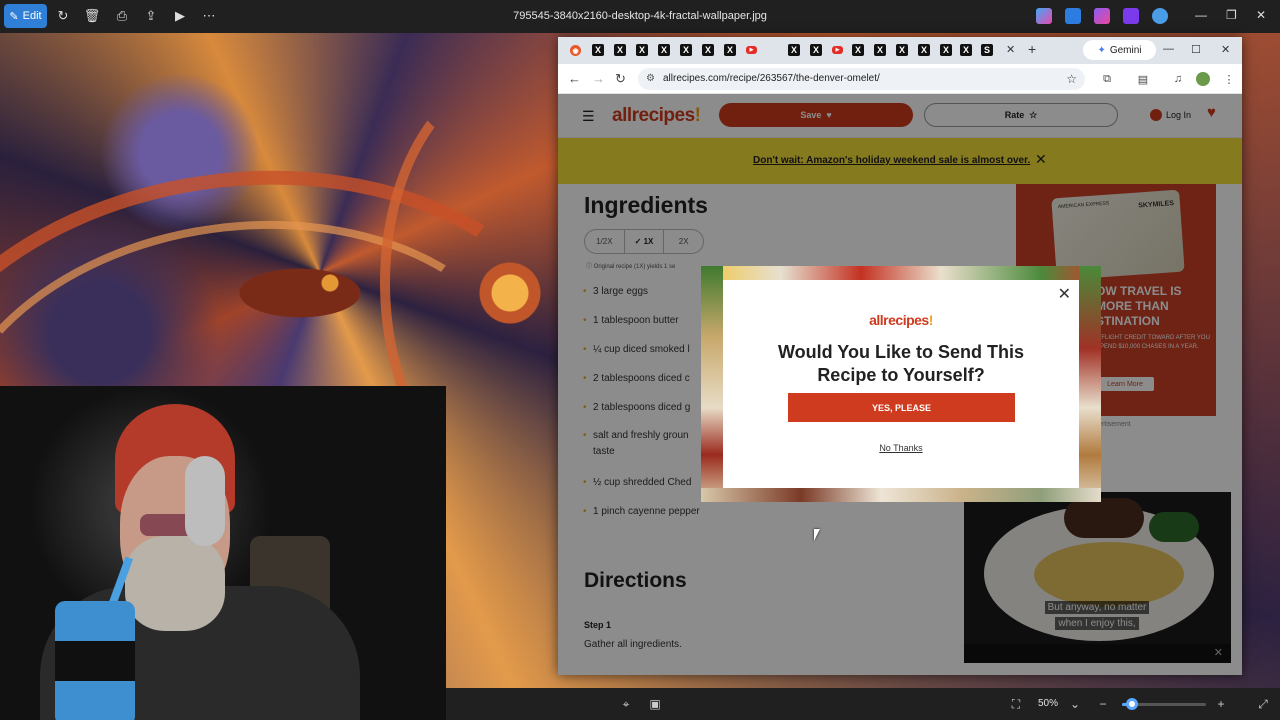  I want to click on no-thanks-link: No Thanks, so click(901, 448).